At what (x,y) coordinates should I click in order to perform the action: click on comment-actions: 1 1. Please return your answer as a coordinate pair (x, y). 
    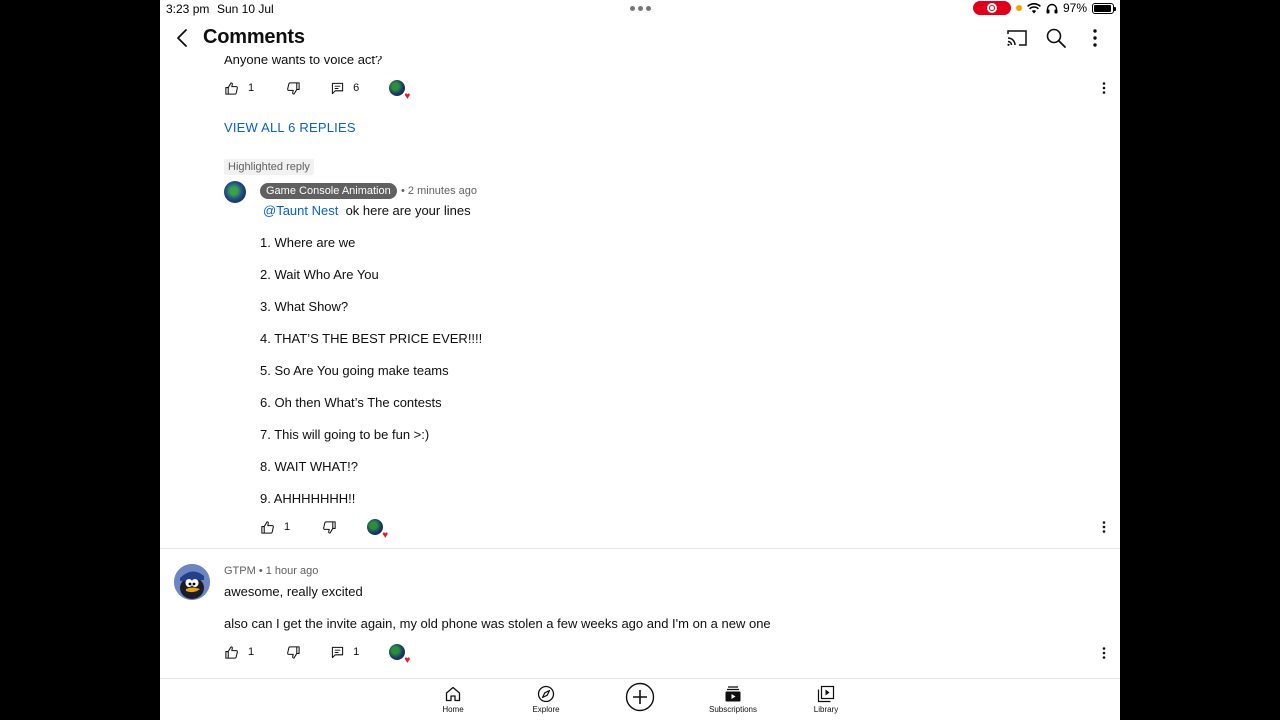
    Looking at the image, I should click on (317, 654).